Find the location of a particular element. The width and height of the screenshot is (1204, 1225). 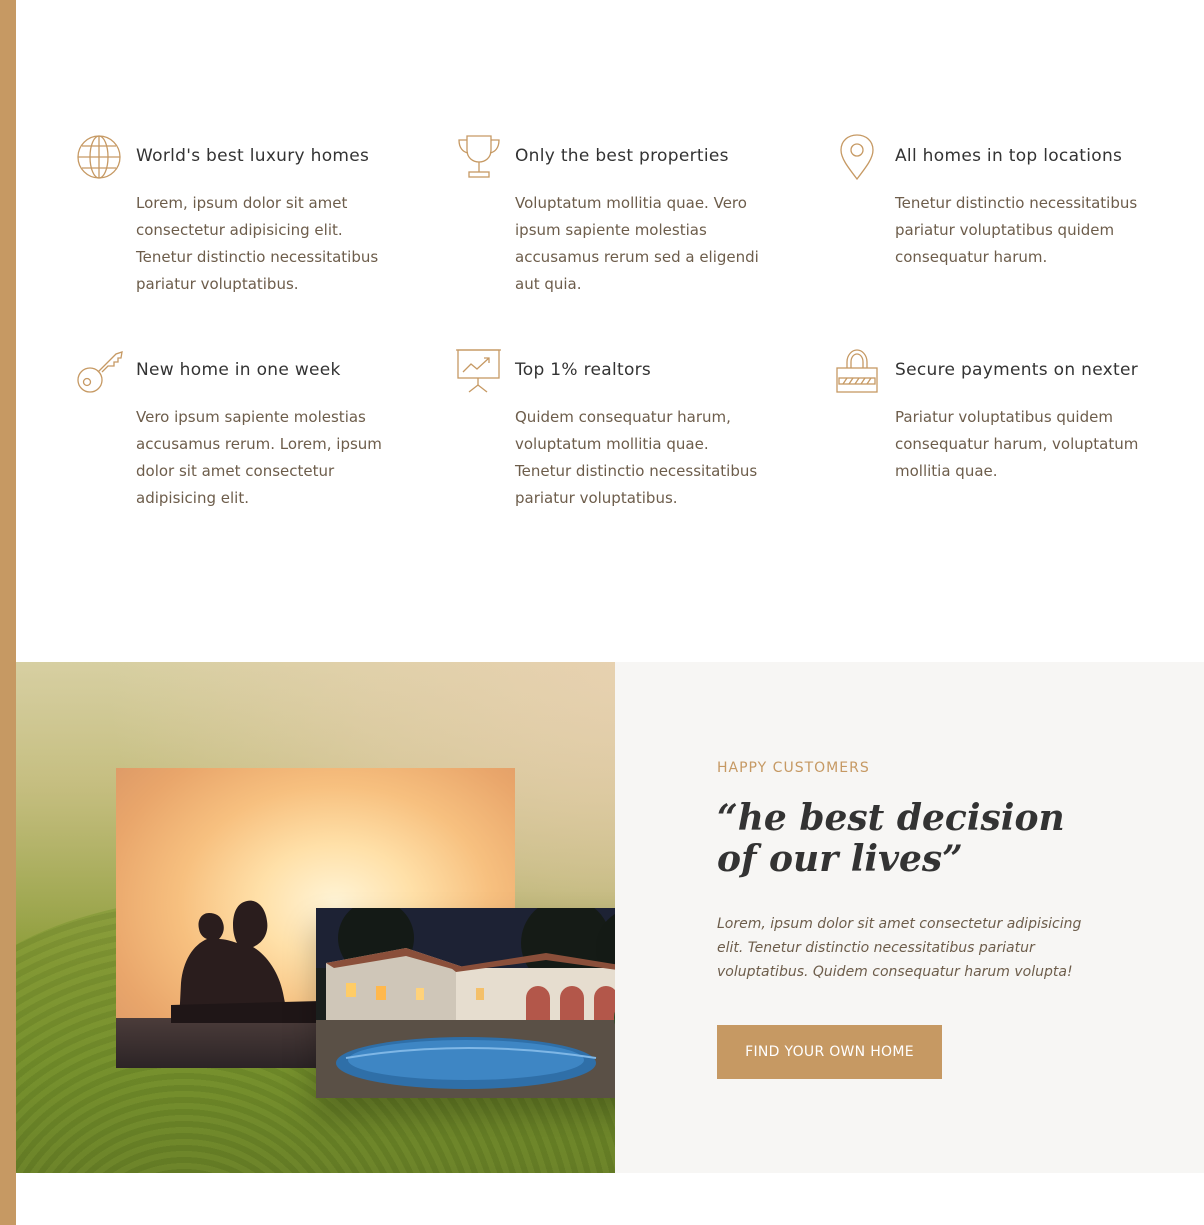

map-pin-icon is located at coordinates (859, 158).